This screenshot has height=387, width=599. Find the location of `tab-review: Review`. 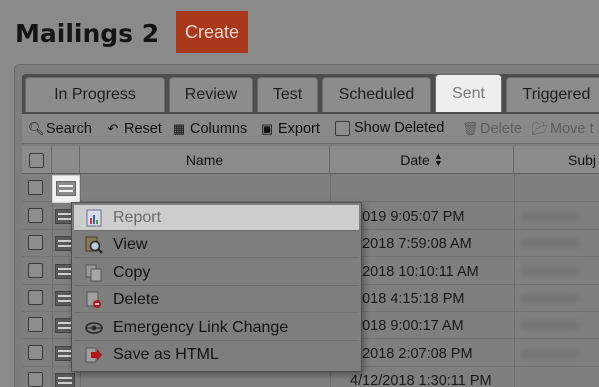

tab-review: Review is located at coordinates (211, 94).